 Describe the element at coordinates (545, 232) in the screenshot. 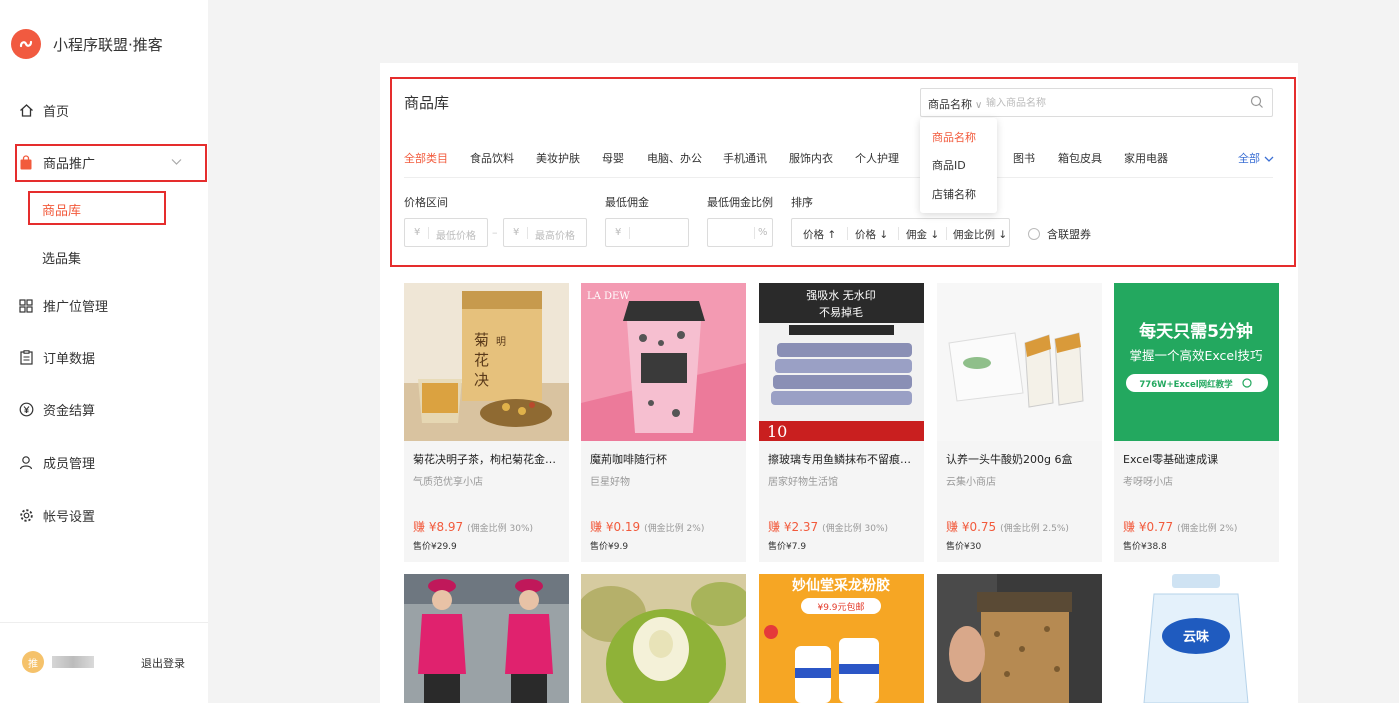

I see `max-price-input: ¥ 最高价格` at that location.